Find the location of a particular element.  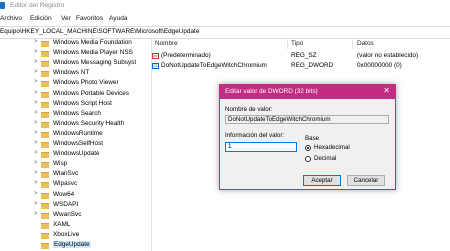

tree-item: > Windows Search is located at coordinates (75, 115).